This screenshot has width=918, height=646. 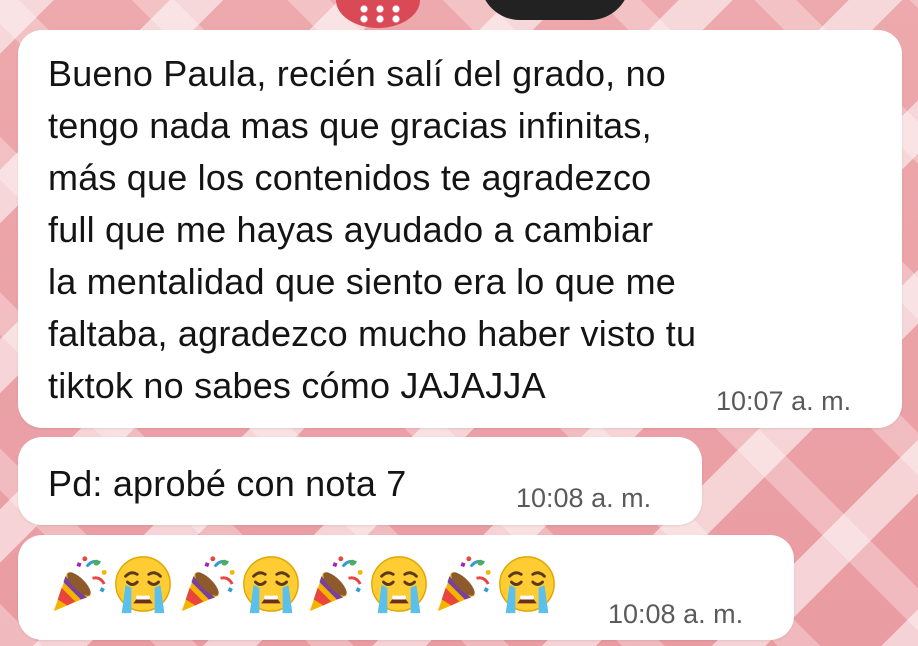 What do you see at coordinates (227, 483) in the screenshot?
I see `message-text: Pd: aprobé con nota 7` at bounding box center [227, 483].